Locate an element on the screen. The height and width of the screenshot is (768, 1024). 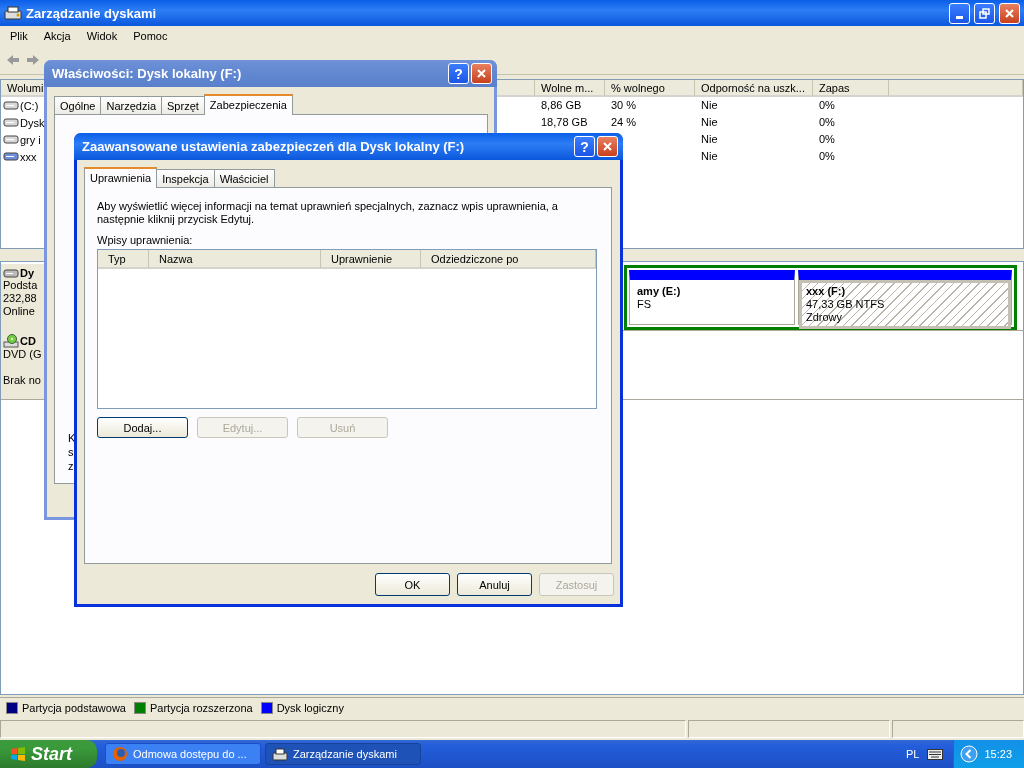
tab: Zabezpieczenia is located at coordinates (248, 104).